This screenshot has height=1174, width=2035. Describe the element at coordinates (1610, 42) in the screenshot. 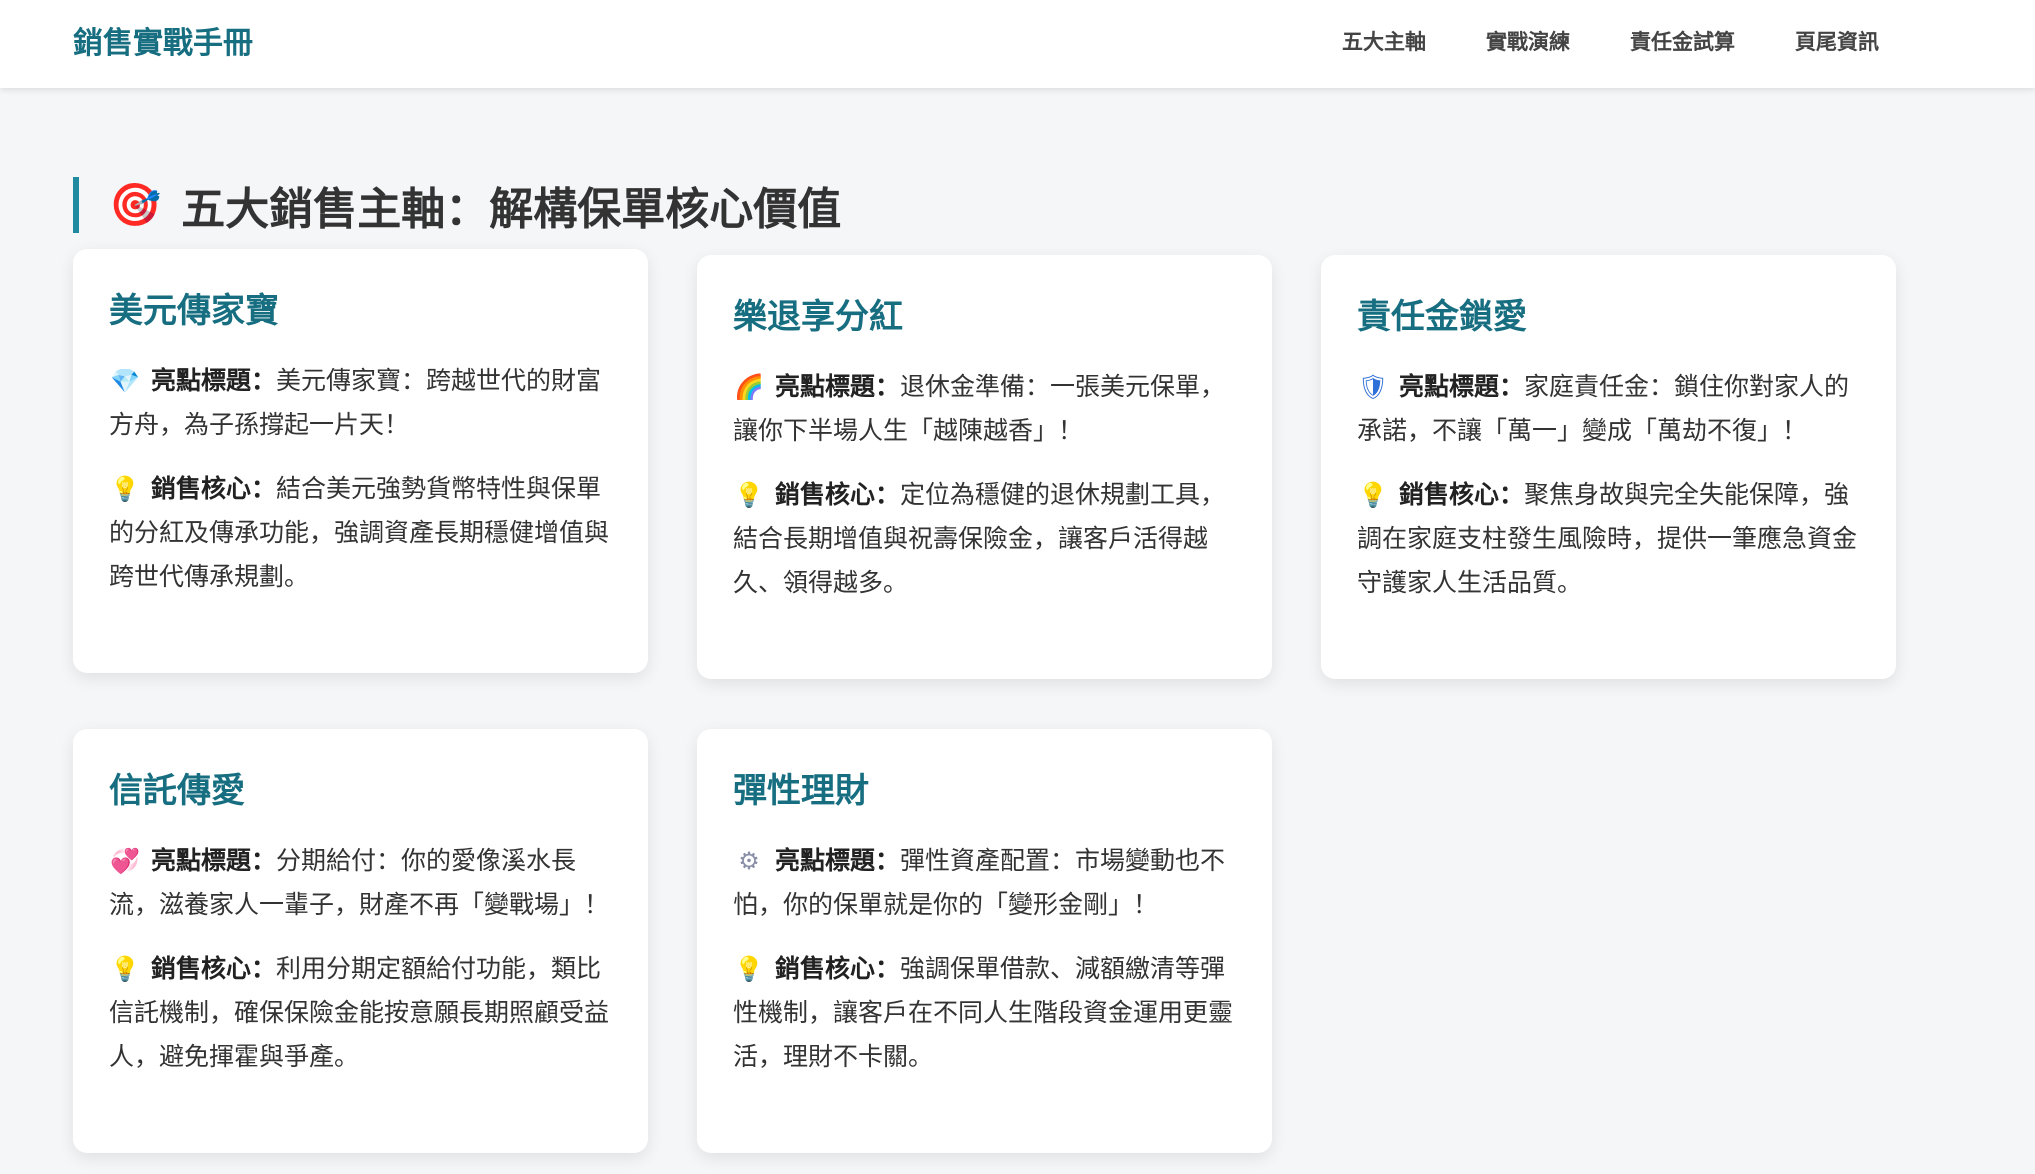

I see `nav-links: 五大主軸 實戰演練 責任金試算 頁尾資訊` at that location.